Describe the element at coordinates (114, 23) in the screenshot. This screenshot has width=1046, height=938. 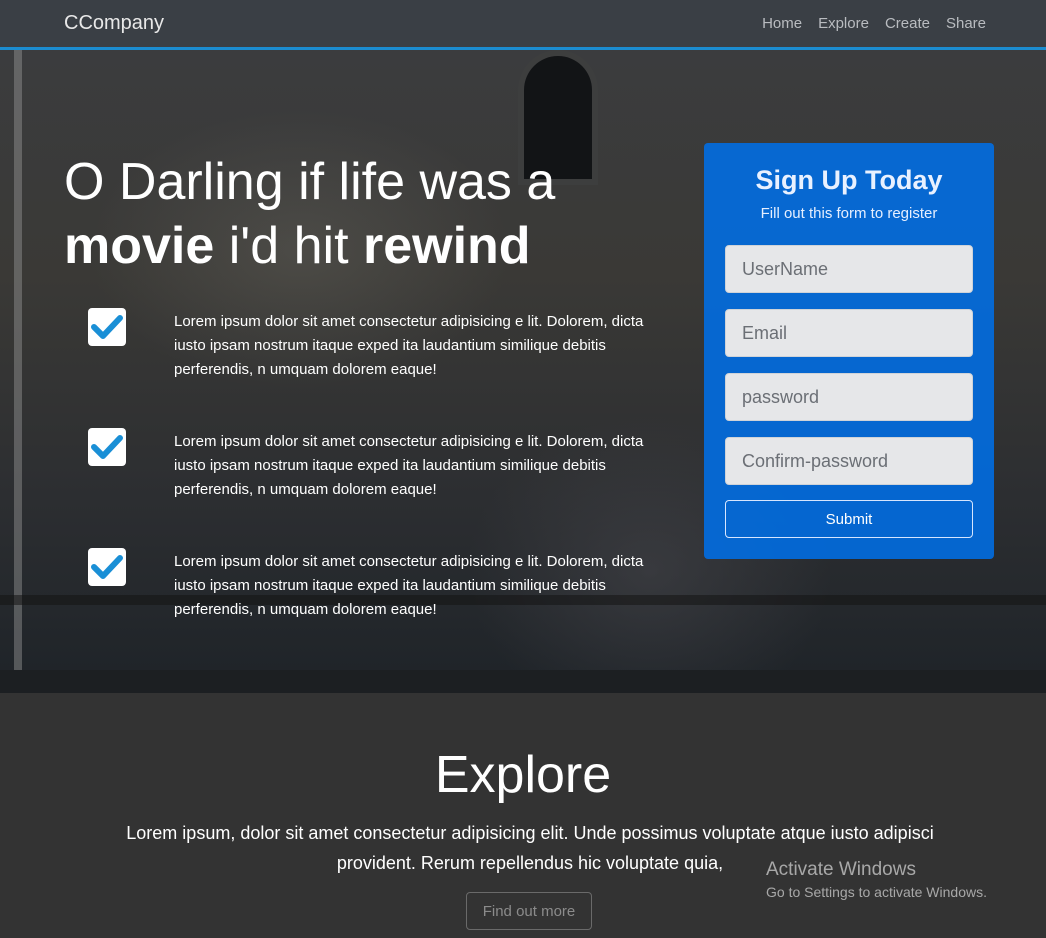
I see `brand-logo: CCompany` at that location.